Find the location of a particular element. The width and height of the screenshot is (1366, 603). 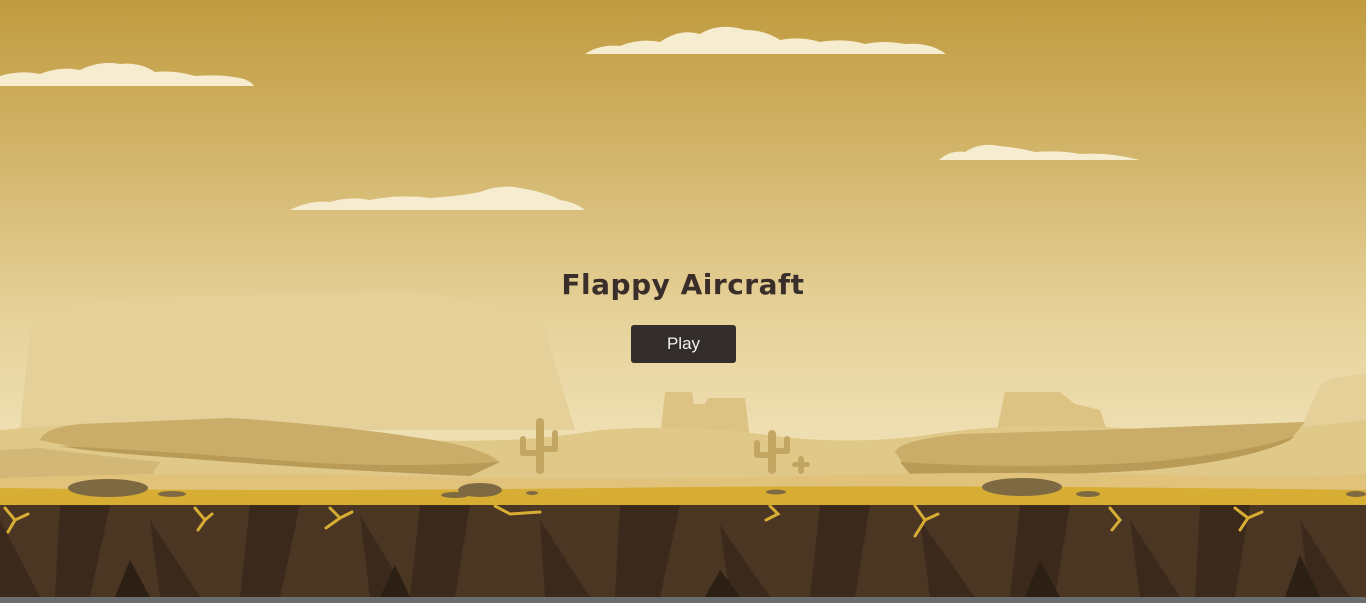

bottom-bar is located at coordinates (683, 600).